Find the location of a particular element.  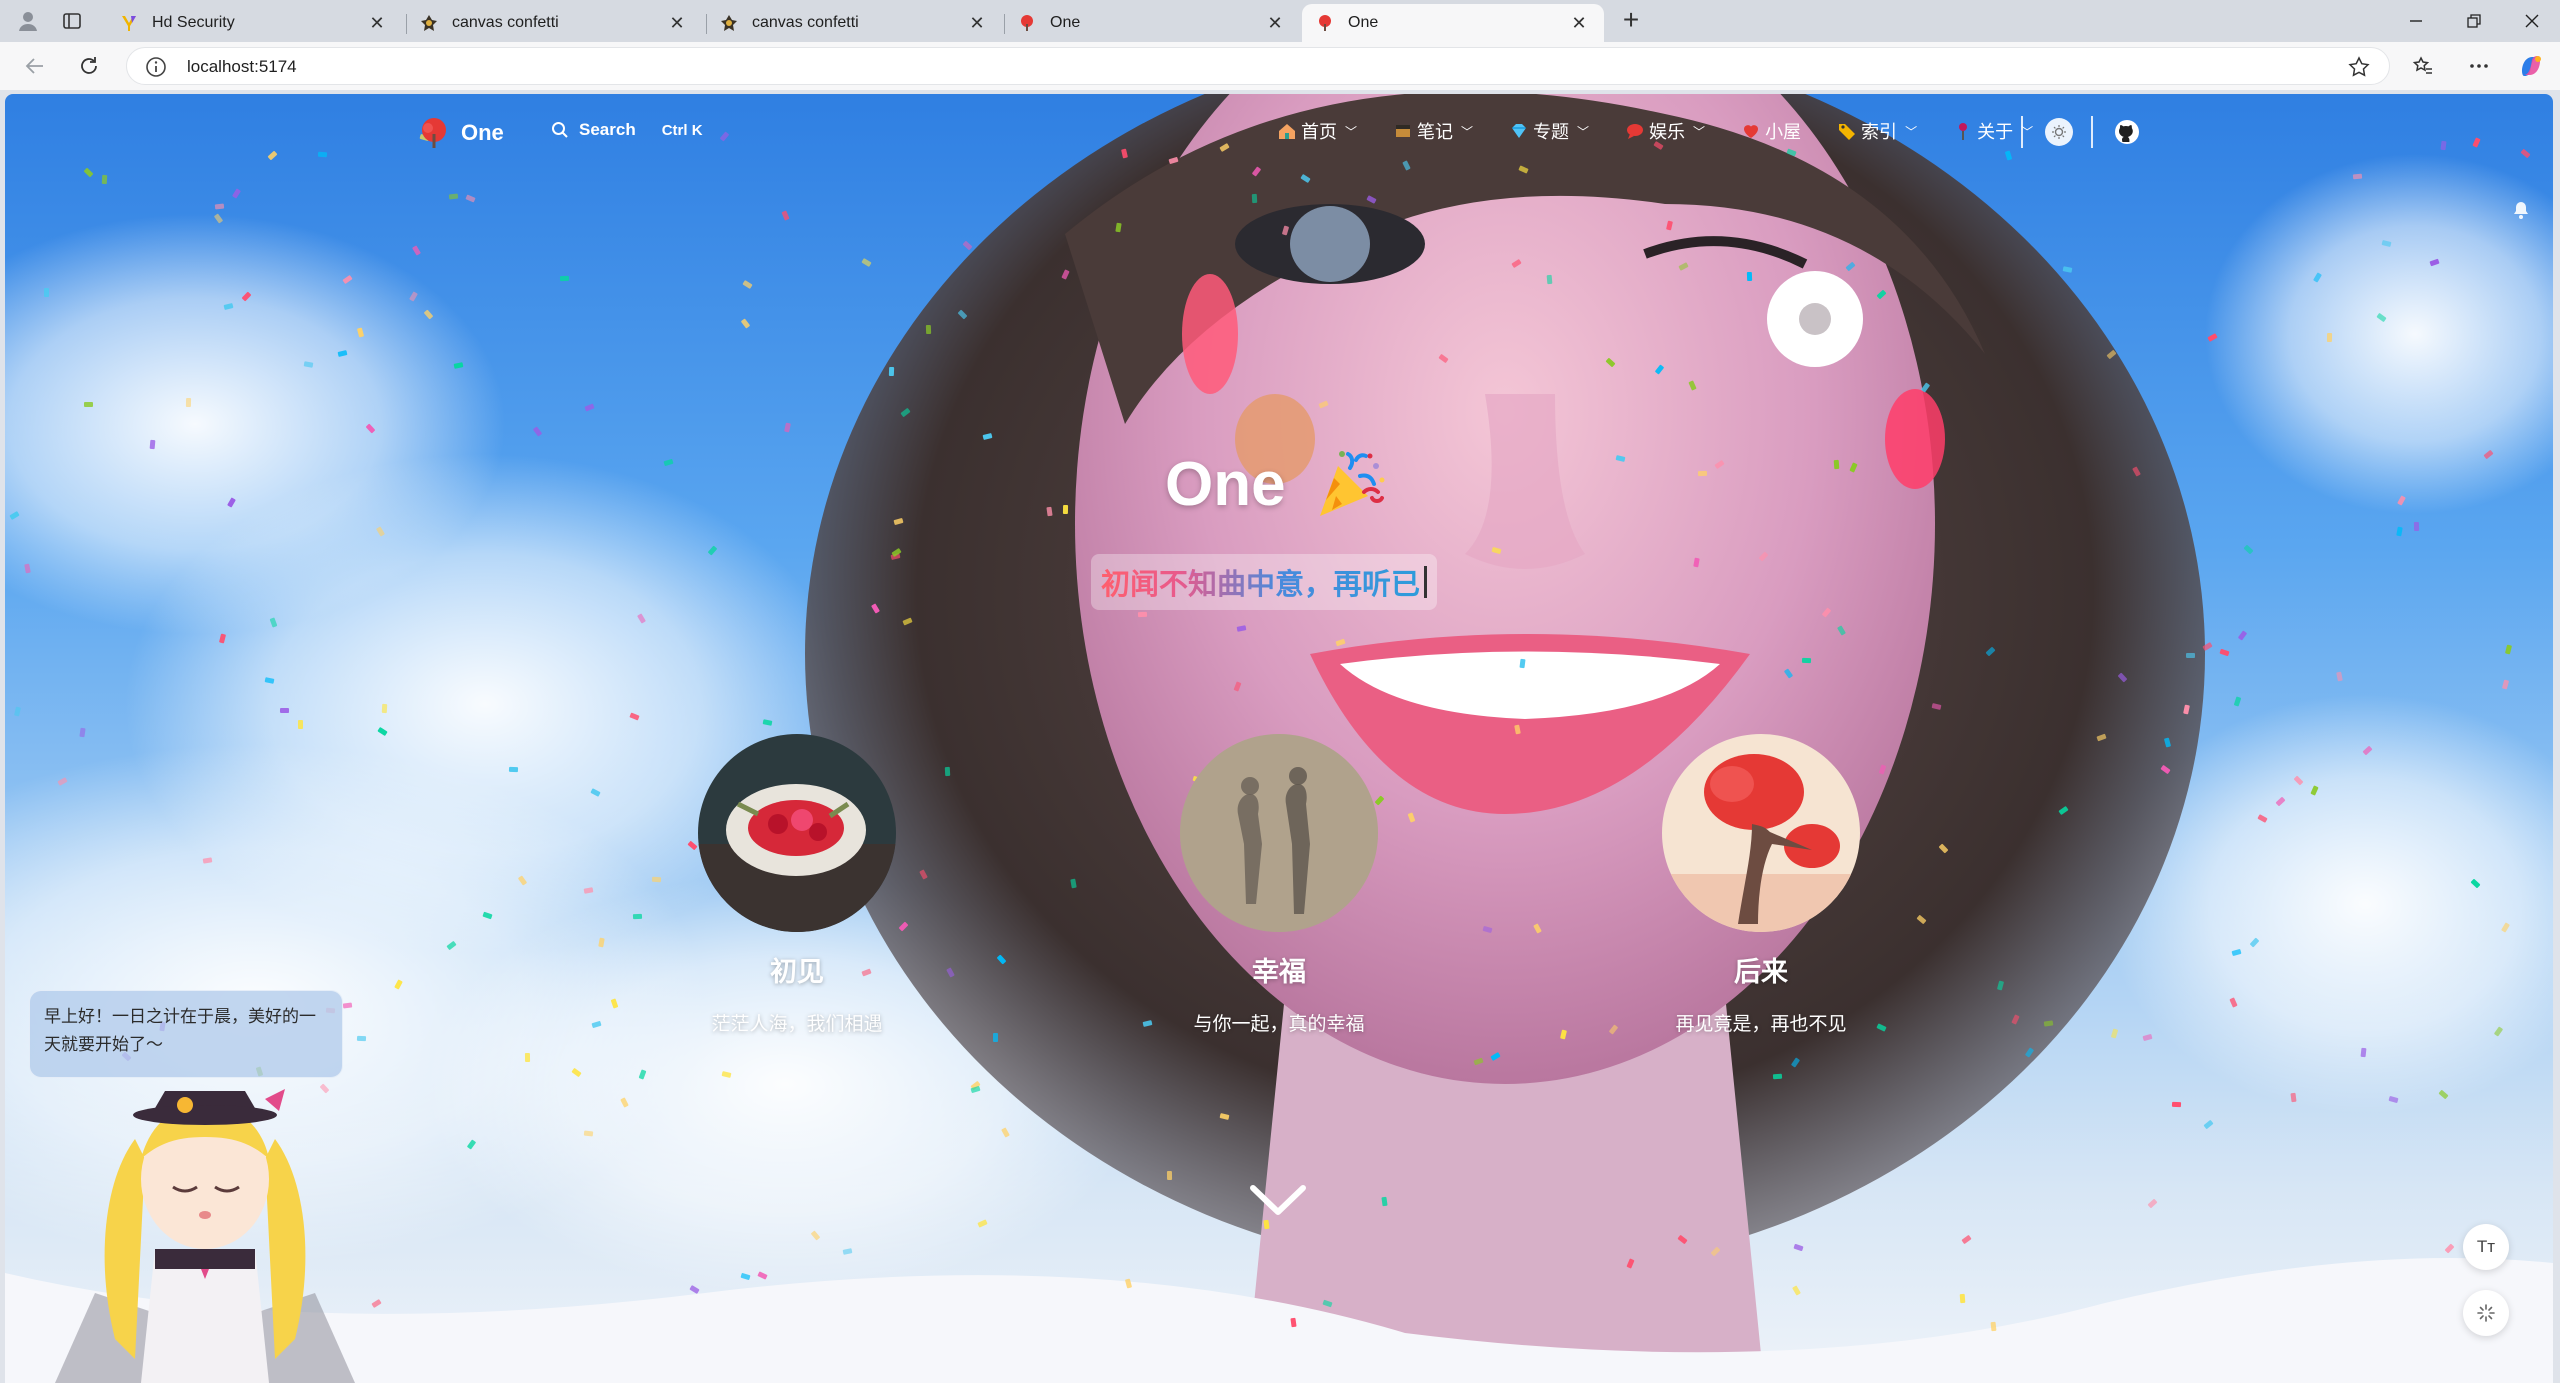

nav-label: 索引 is located at coordinates (1879, 132).